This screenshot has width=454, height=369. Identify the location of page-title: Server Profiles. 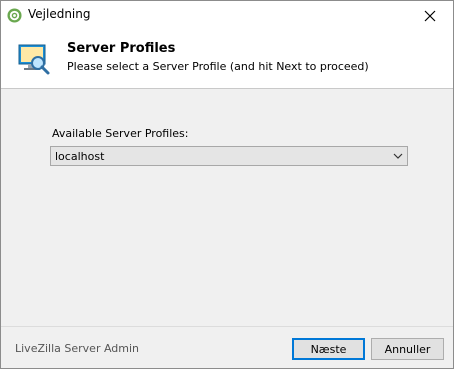
(121, 48).